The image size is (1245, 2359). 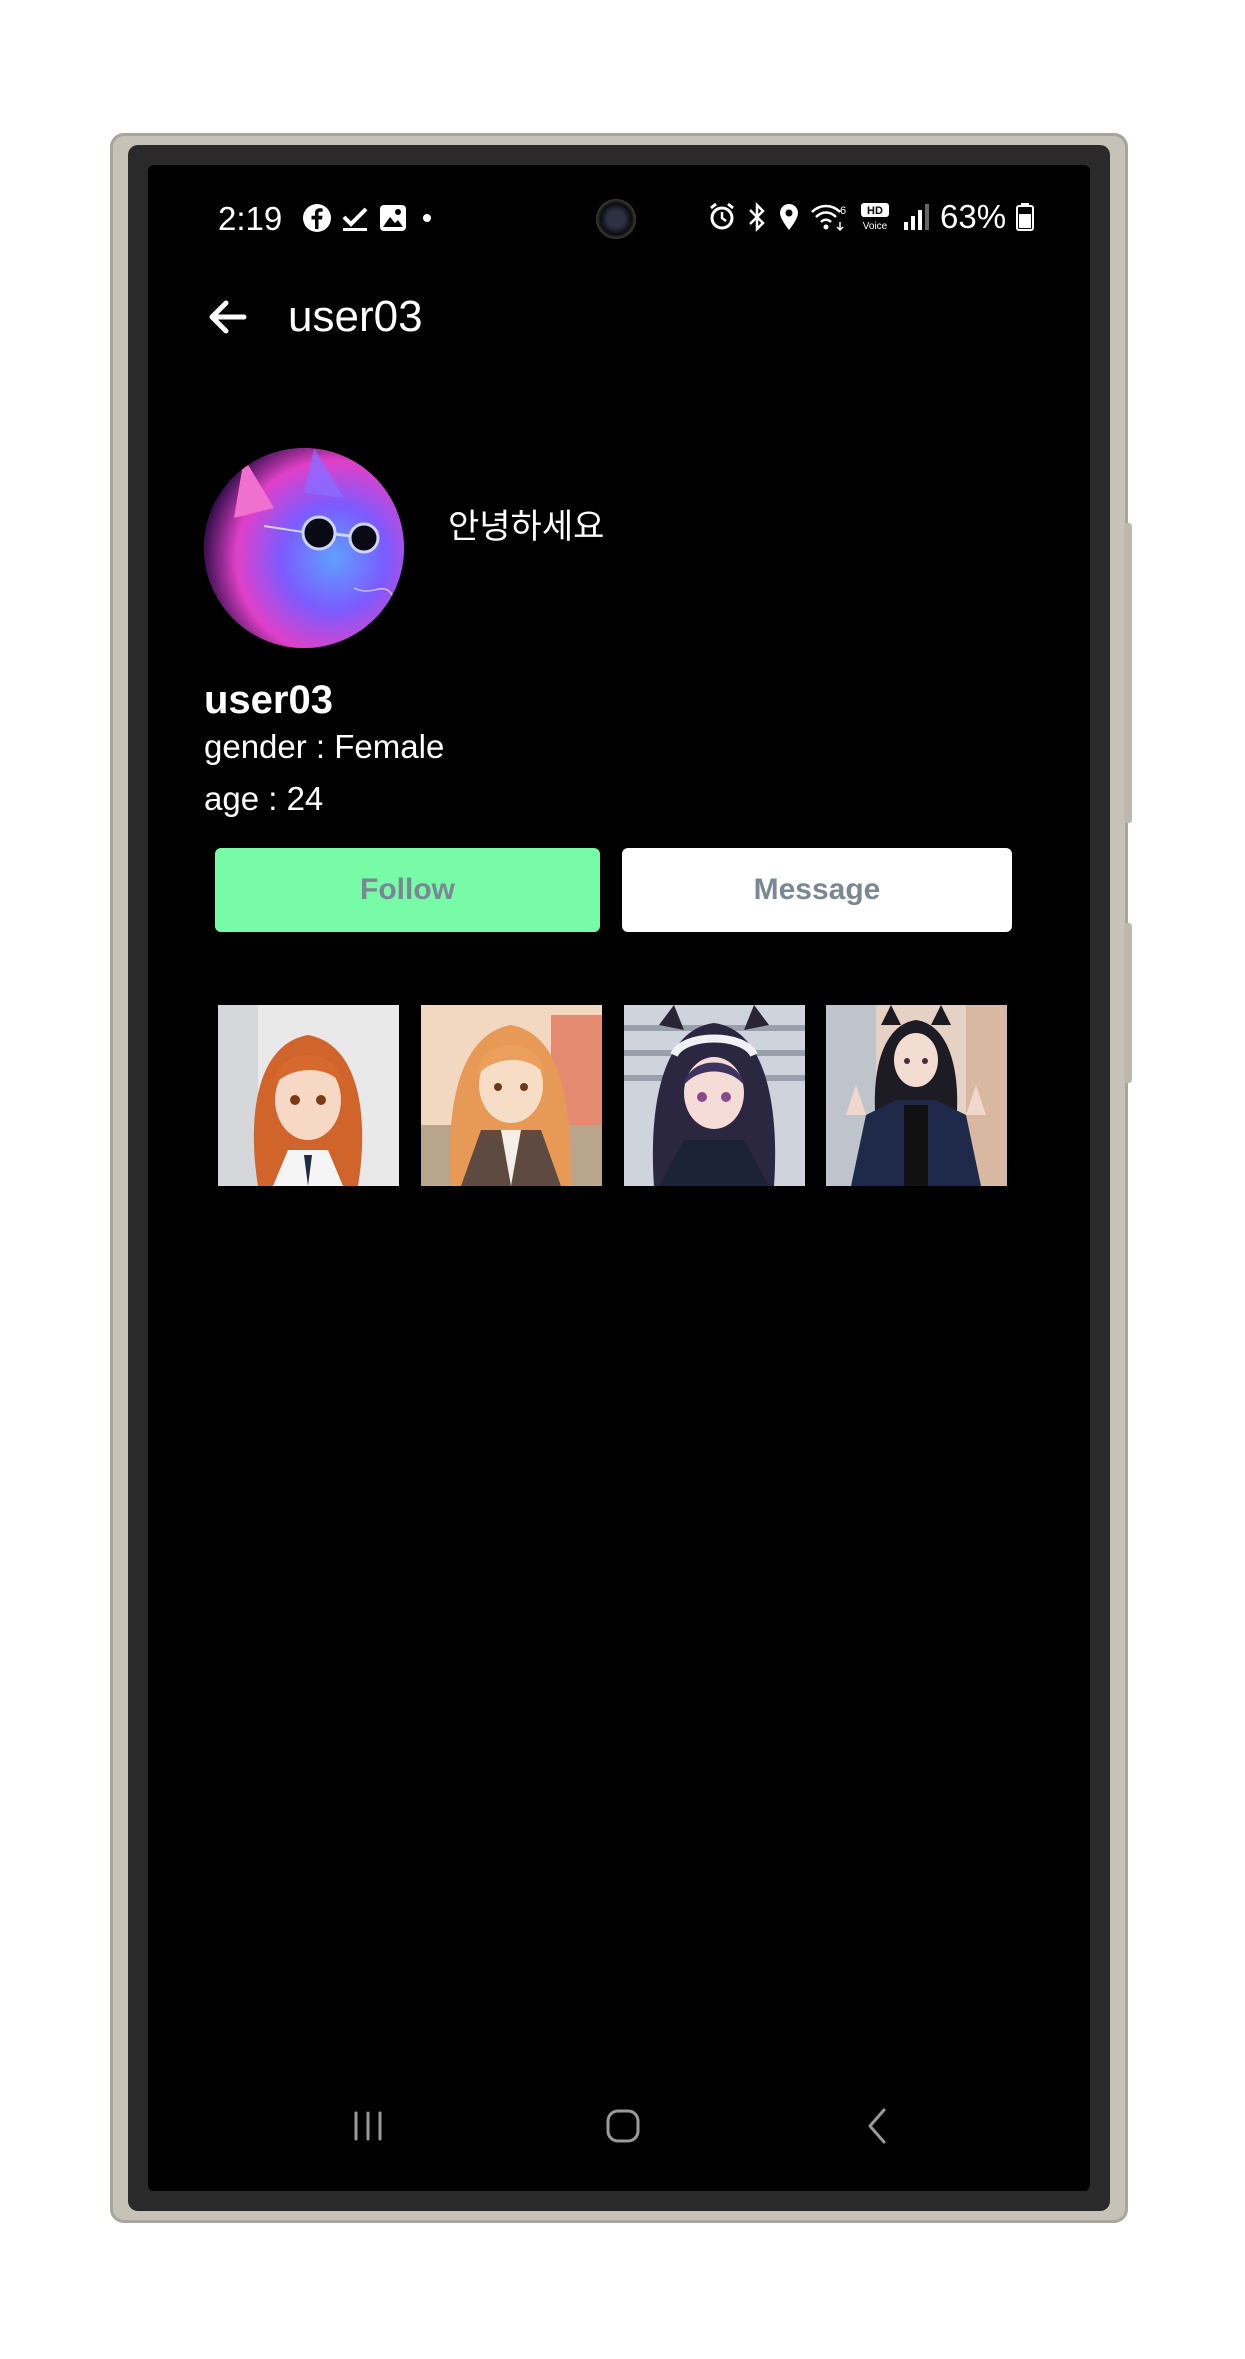 What do you see at coordinates (722, 216) in the screenshot?
I see `alarm-icon` at bounding box center [722, 216].